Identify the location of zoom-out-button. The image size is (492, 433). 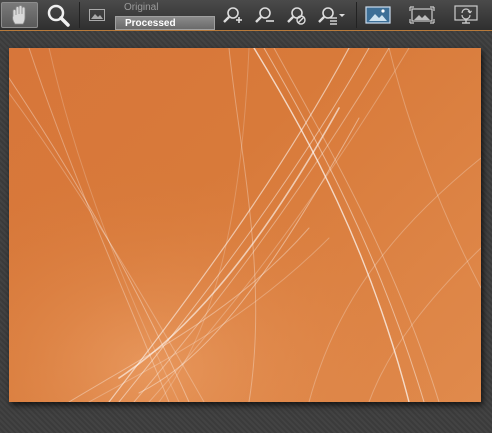
(264, 15).